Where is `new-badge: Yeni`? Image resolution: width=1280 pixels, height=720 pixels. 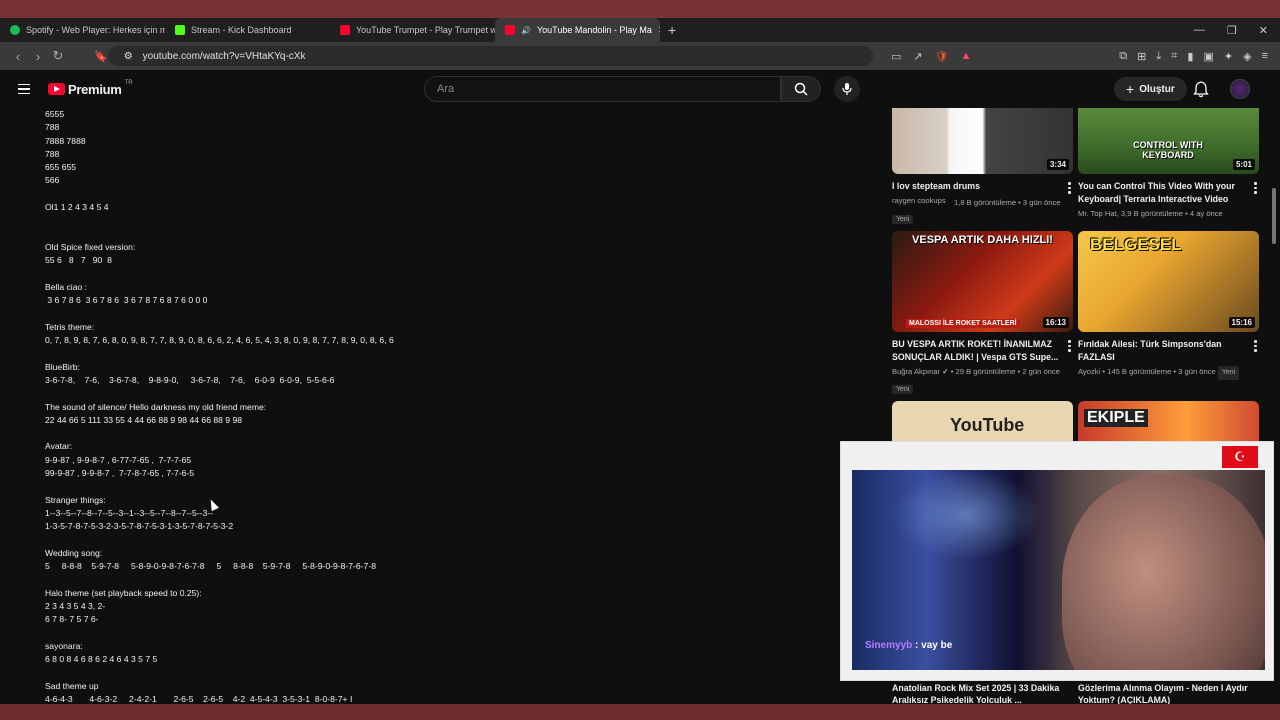
new-badge: Yeni is located at coordinates (1228, 372).